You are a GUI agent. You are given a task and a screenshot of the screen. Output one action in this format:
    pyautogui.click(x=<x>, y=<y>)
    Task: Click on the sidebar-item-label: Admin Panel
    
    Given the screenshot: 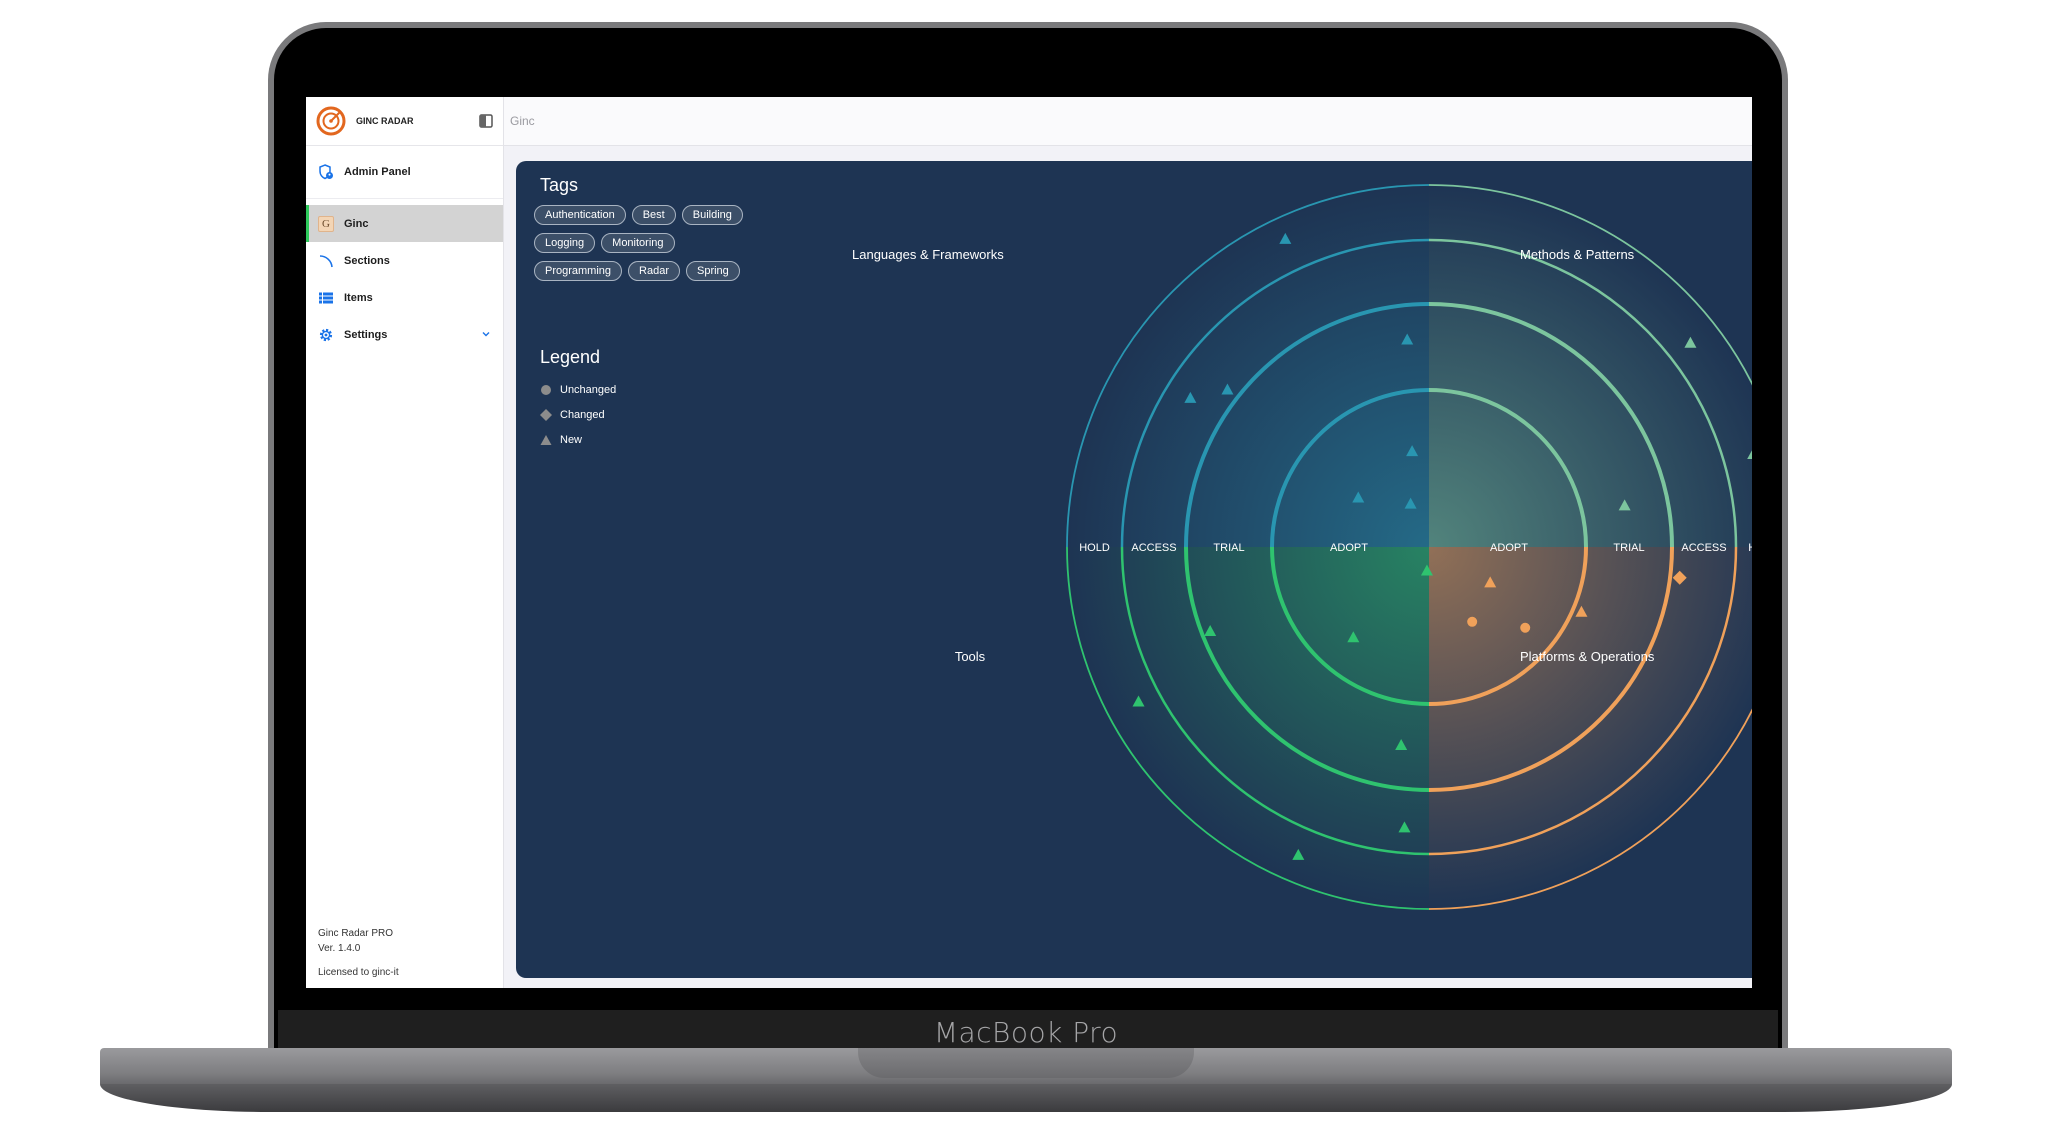 What is the action you would take?
    pyautogui.click(x=377, y=172)
    